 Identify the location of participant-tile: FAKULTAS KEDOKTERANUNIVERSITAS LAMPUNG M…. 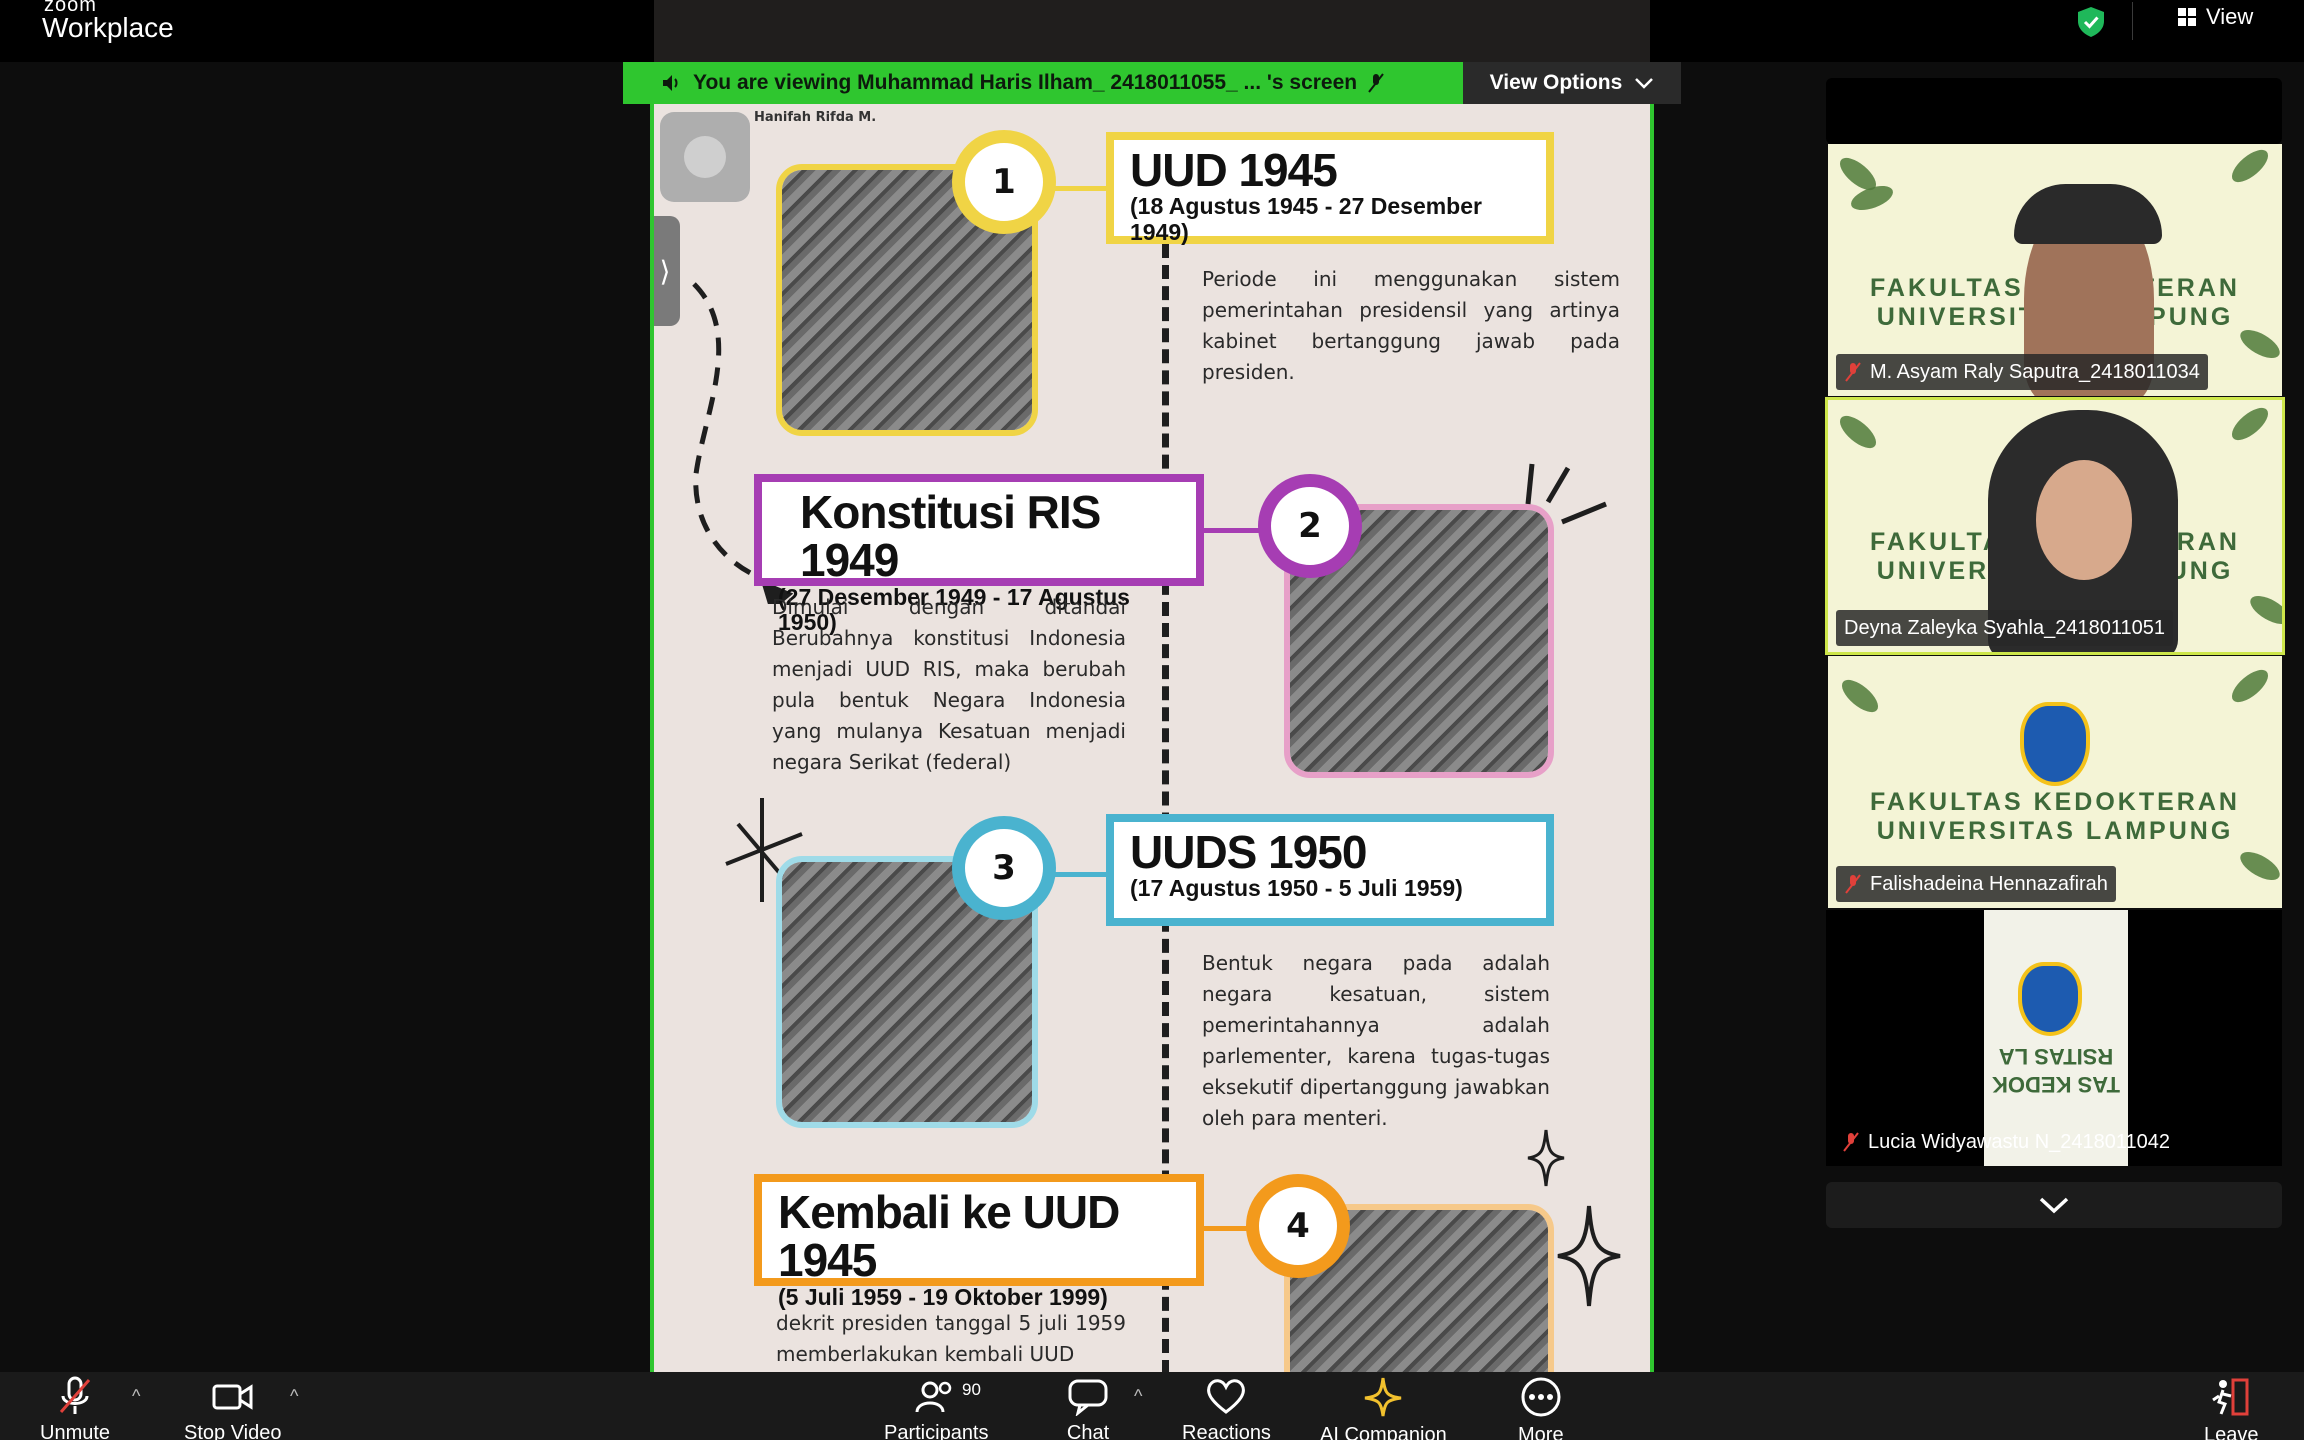
(2055, 270).